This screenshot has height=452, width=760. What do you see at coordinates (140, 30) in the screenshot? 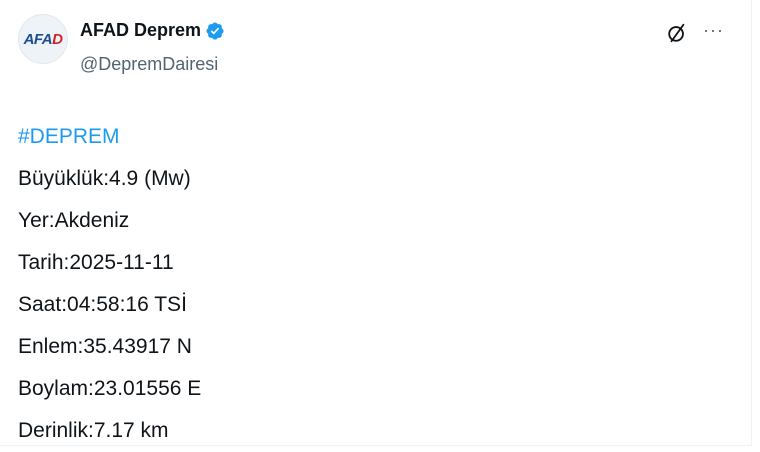
I see `display-name: AFAD Deprem` at bounding box center [140, 30].